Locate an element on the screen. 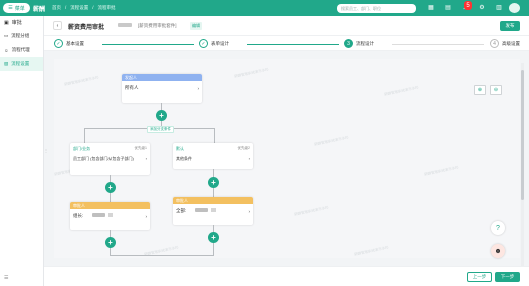  breadcrumb-item: 流程设置 is located at coordinates (79, 8).